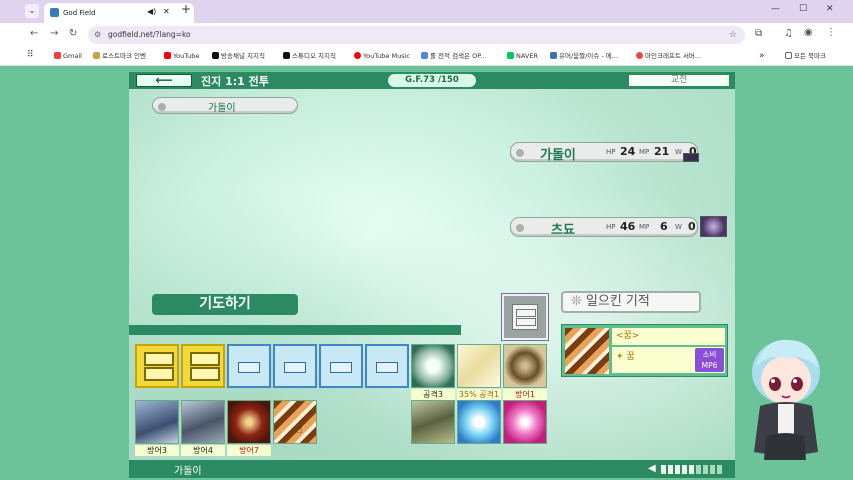 Image resolution: width=853 pixels, height=480 pixels. Describe the element at coordinates (73, 33) in the screenshot. I see `reload-icon: ↻` at that location.